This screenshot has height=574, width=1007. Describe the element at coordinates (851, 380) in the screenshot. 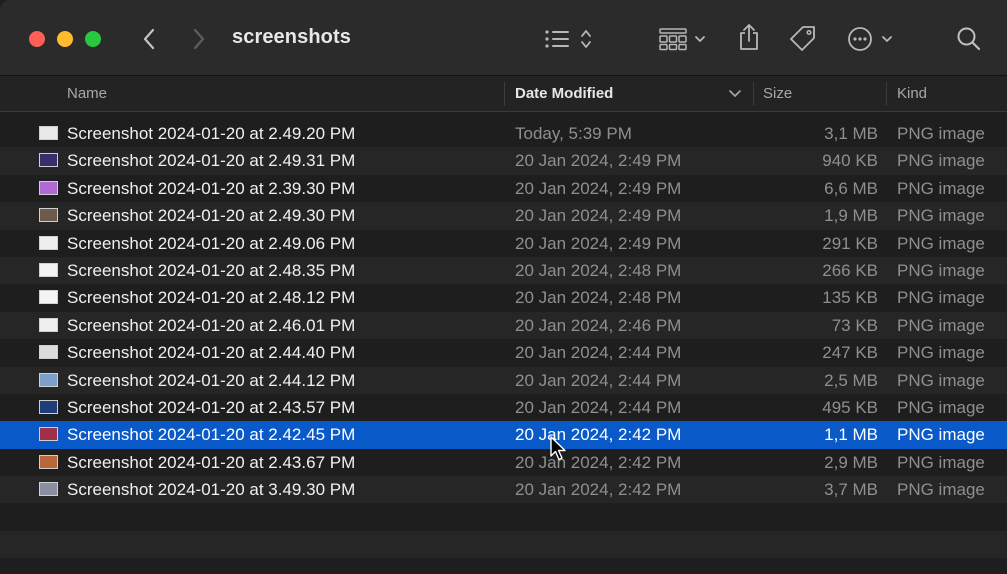

I see `file-size: 2,5 MB` at that location.